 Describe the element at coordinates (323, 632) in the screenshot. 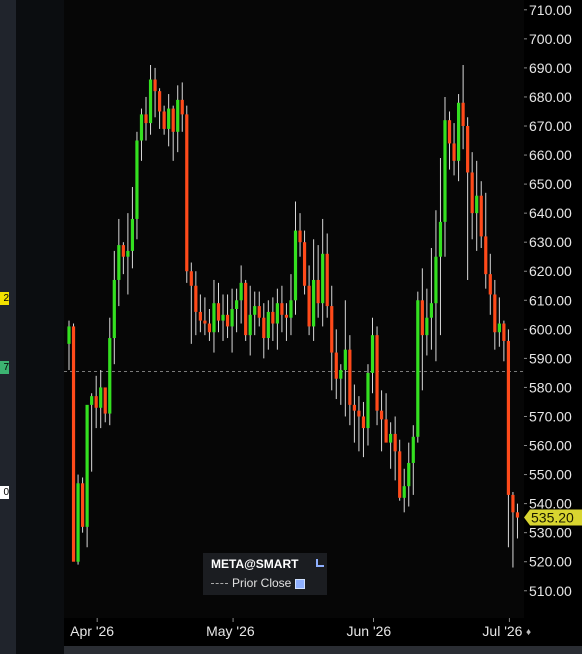

I see `time-axis: Apr '26 May '26 Jun '26 Jul '26 ♦` at that location.